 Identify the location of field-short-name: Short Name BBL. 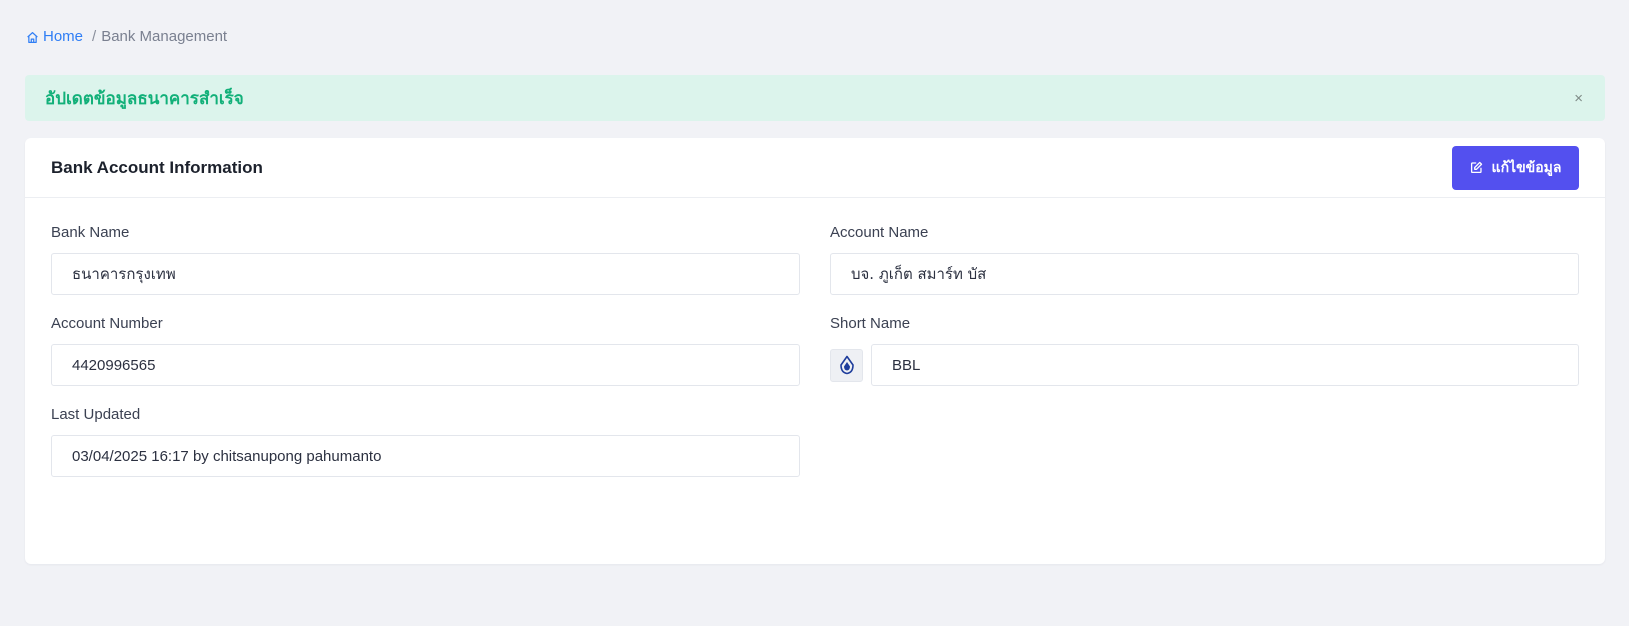
(1204, 350).